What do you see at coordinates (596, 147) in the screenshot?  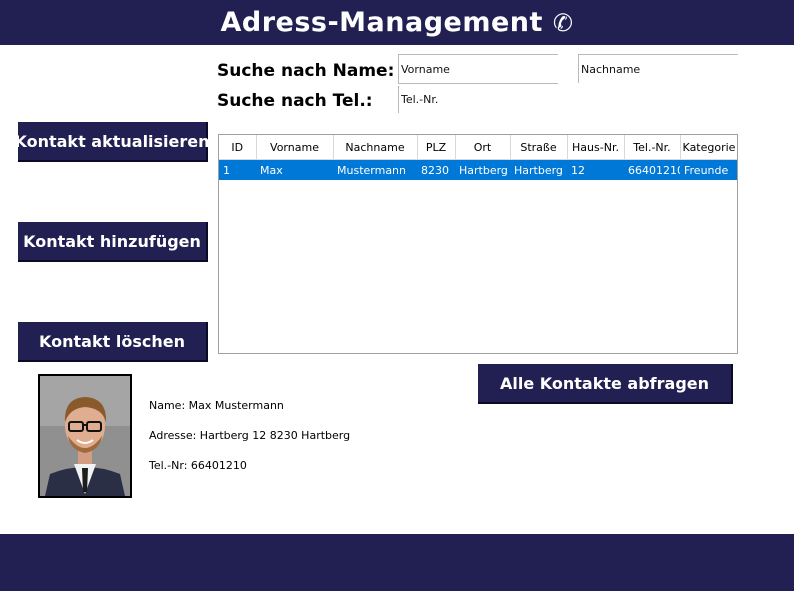 I see `column-header: Haus-Nr.` at bounding box center [596, 147].